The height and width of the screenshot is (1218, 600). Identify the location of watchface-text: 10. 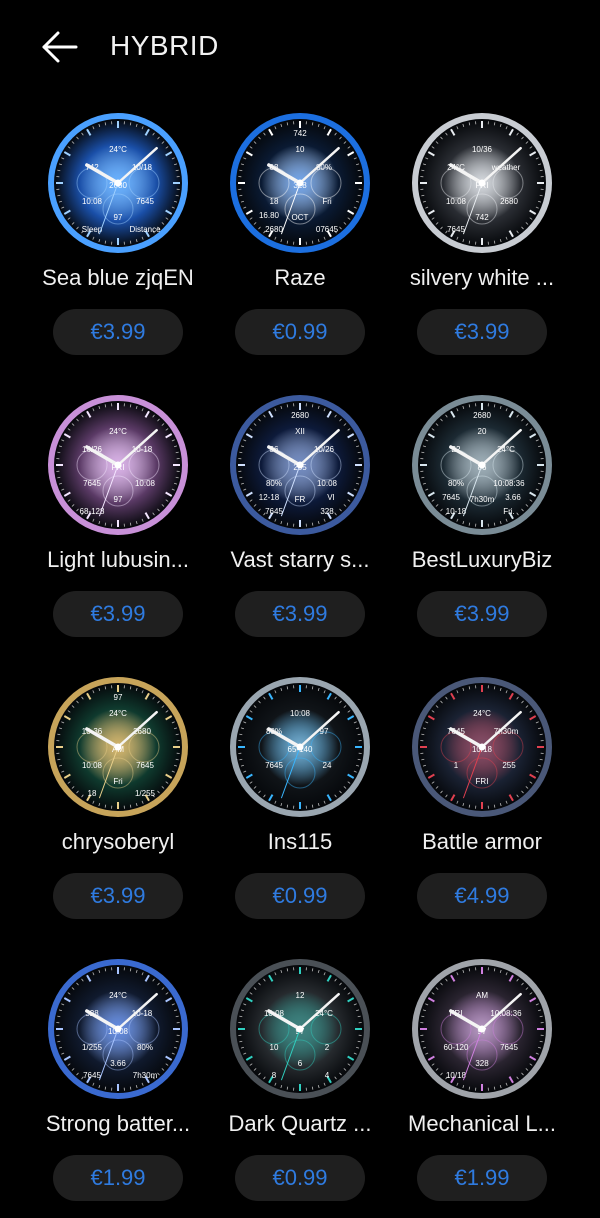
(300, 149).